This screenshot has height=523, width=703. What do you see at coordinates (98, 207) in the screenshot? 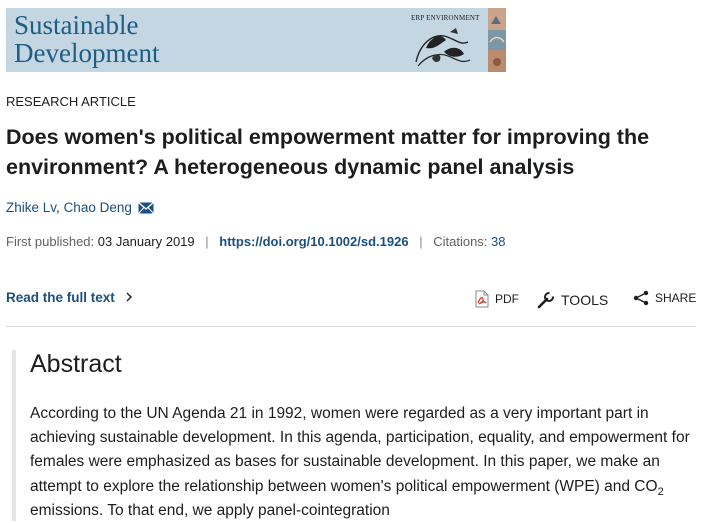
I see `author-link: Chao Deng` at bounding box center [98, 207].